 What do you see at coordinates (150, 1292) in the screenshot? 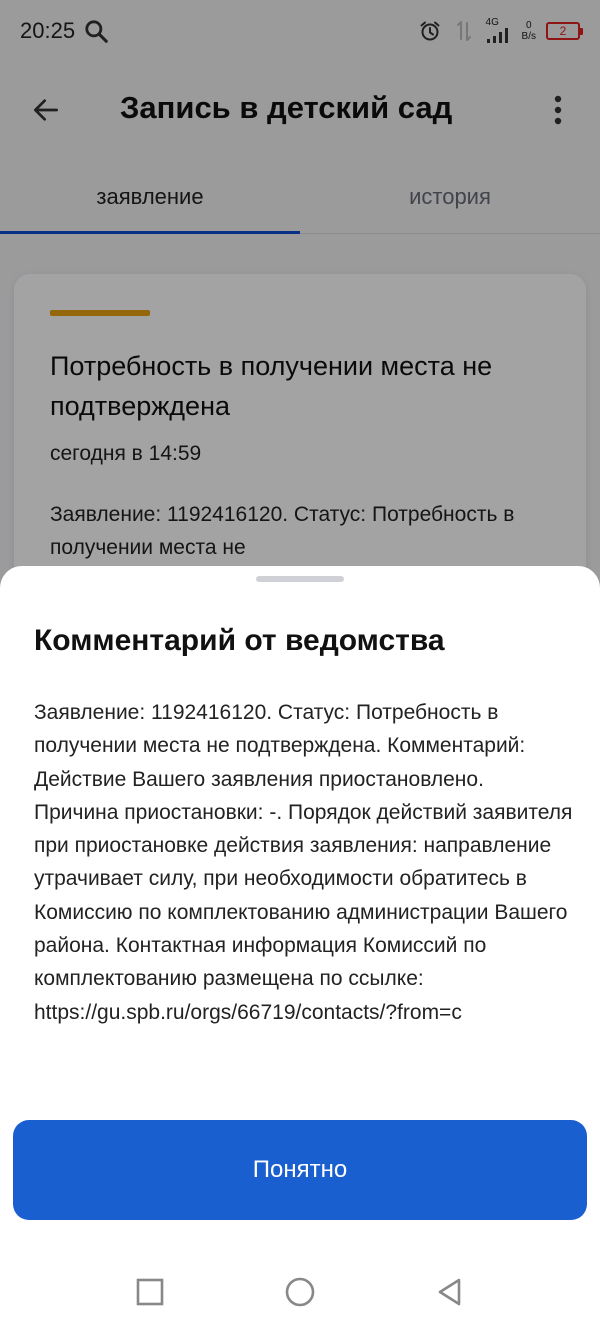
I see `square-icon` at bounding box center [150, 1292].